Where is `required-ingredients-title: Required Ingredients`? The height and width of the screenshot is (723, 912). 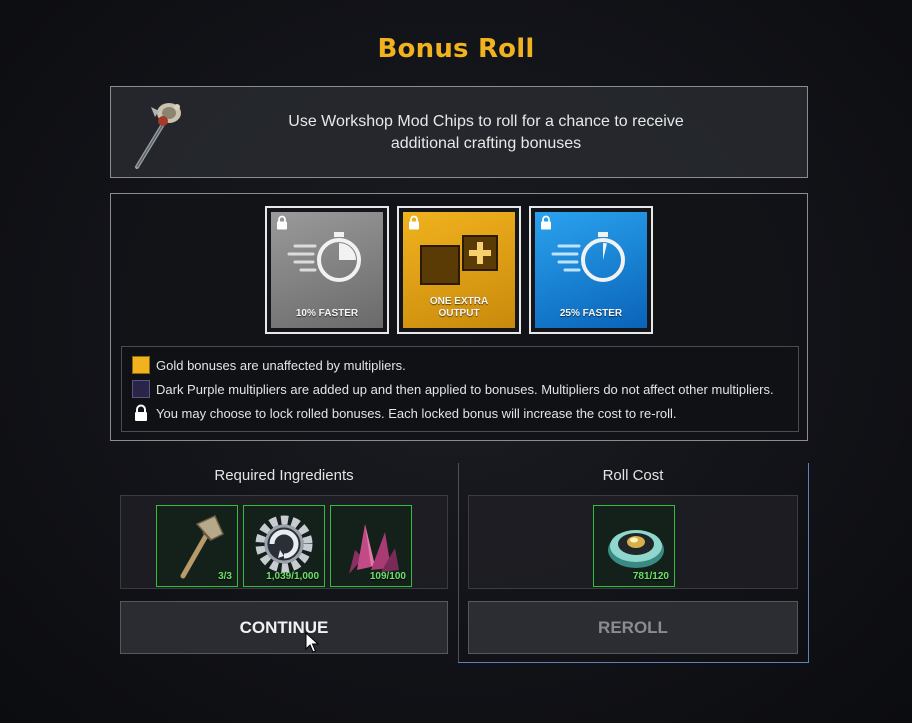 required-ingredients-title: Required Ingredients is located at coordinates (284, 475).